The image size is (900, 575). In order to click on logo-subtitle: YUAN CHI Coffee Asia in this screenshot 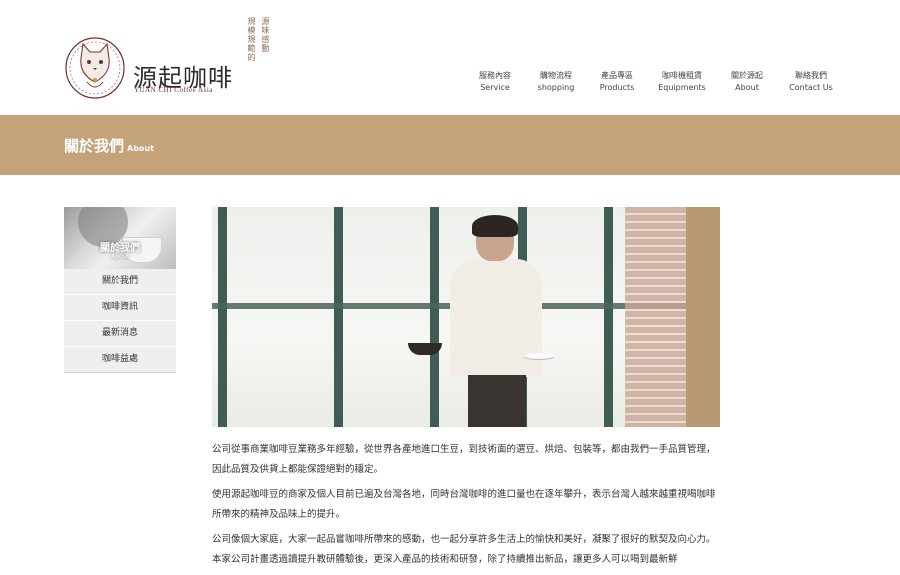, I will do `click(173, 90)`.